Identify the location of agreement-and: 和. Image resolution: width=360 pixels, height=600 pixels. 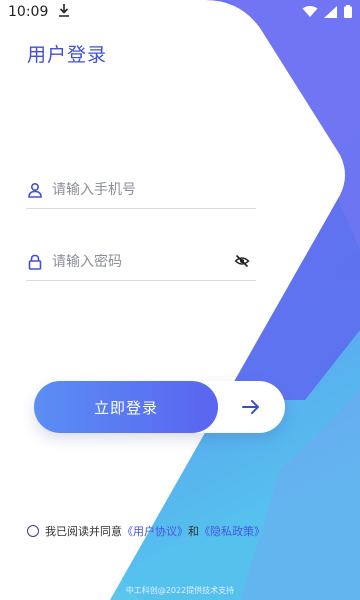
(193, 531).